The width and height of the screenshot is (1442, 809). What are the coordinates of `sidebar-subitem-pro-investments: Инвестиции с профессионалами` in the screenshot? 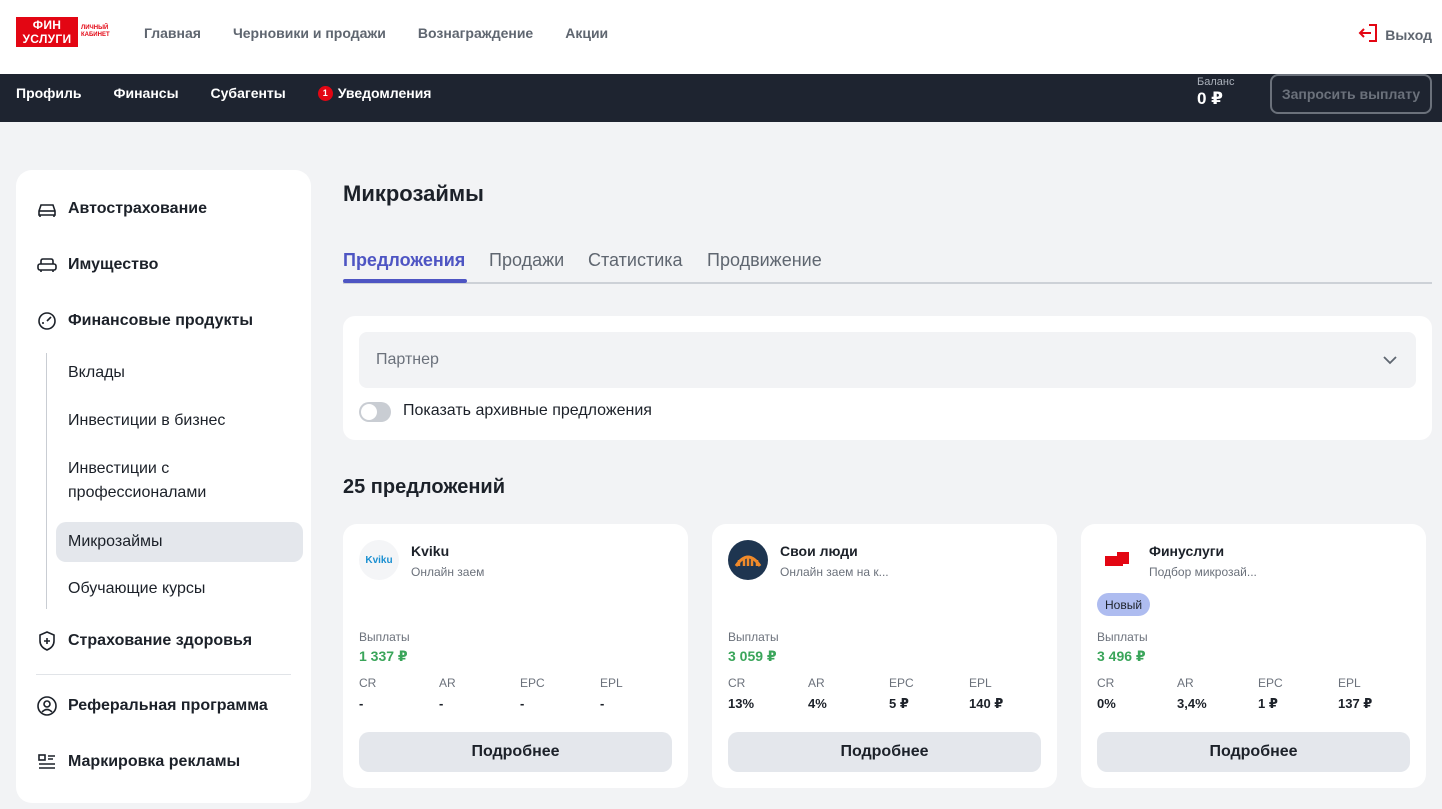 It's located at (168, 481).